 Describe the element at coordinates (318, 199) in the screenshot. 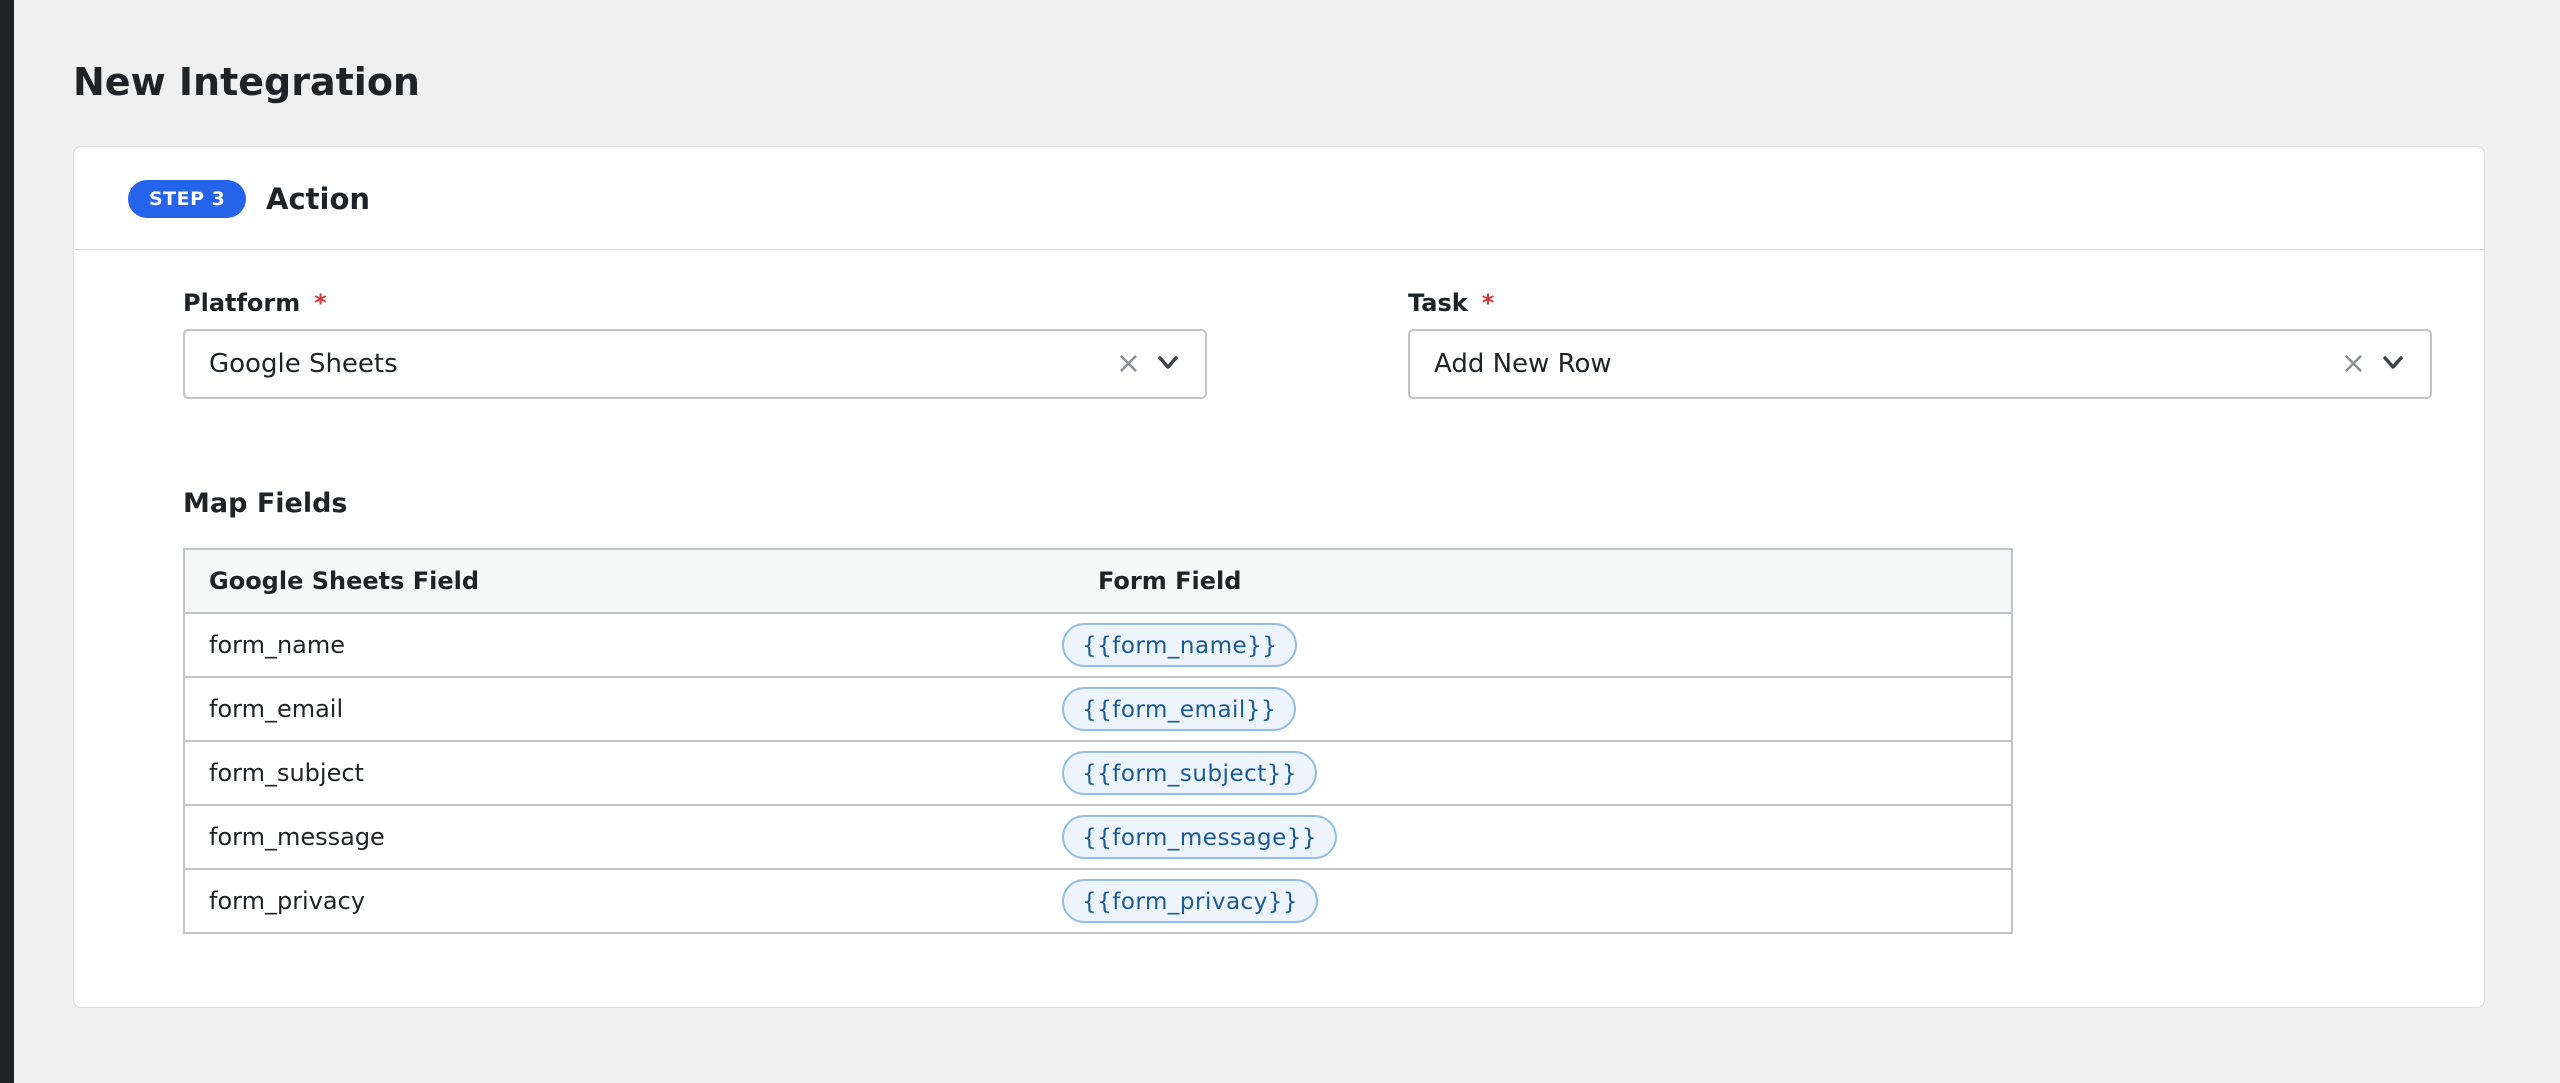

I see `step-title: Action` at that location.